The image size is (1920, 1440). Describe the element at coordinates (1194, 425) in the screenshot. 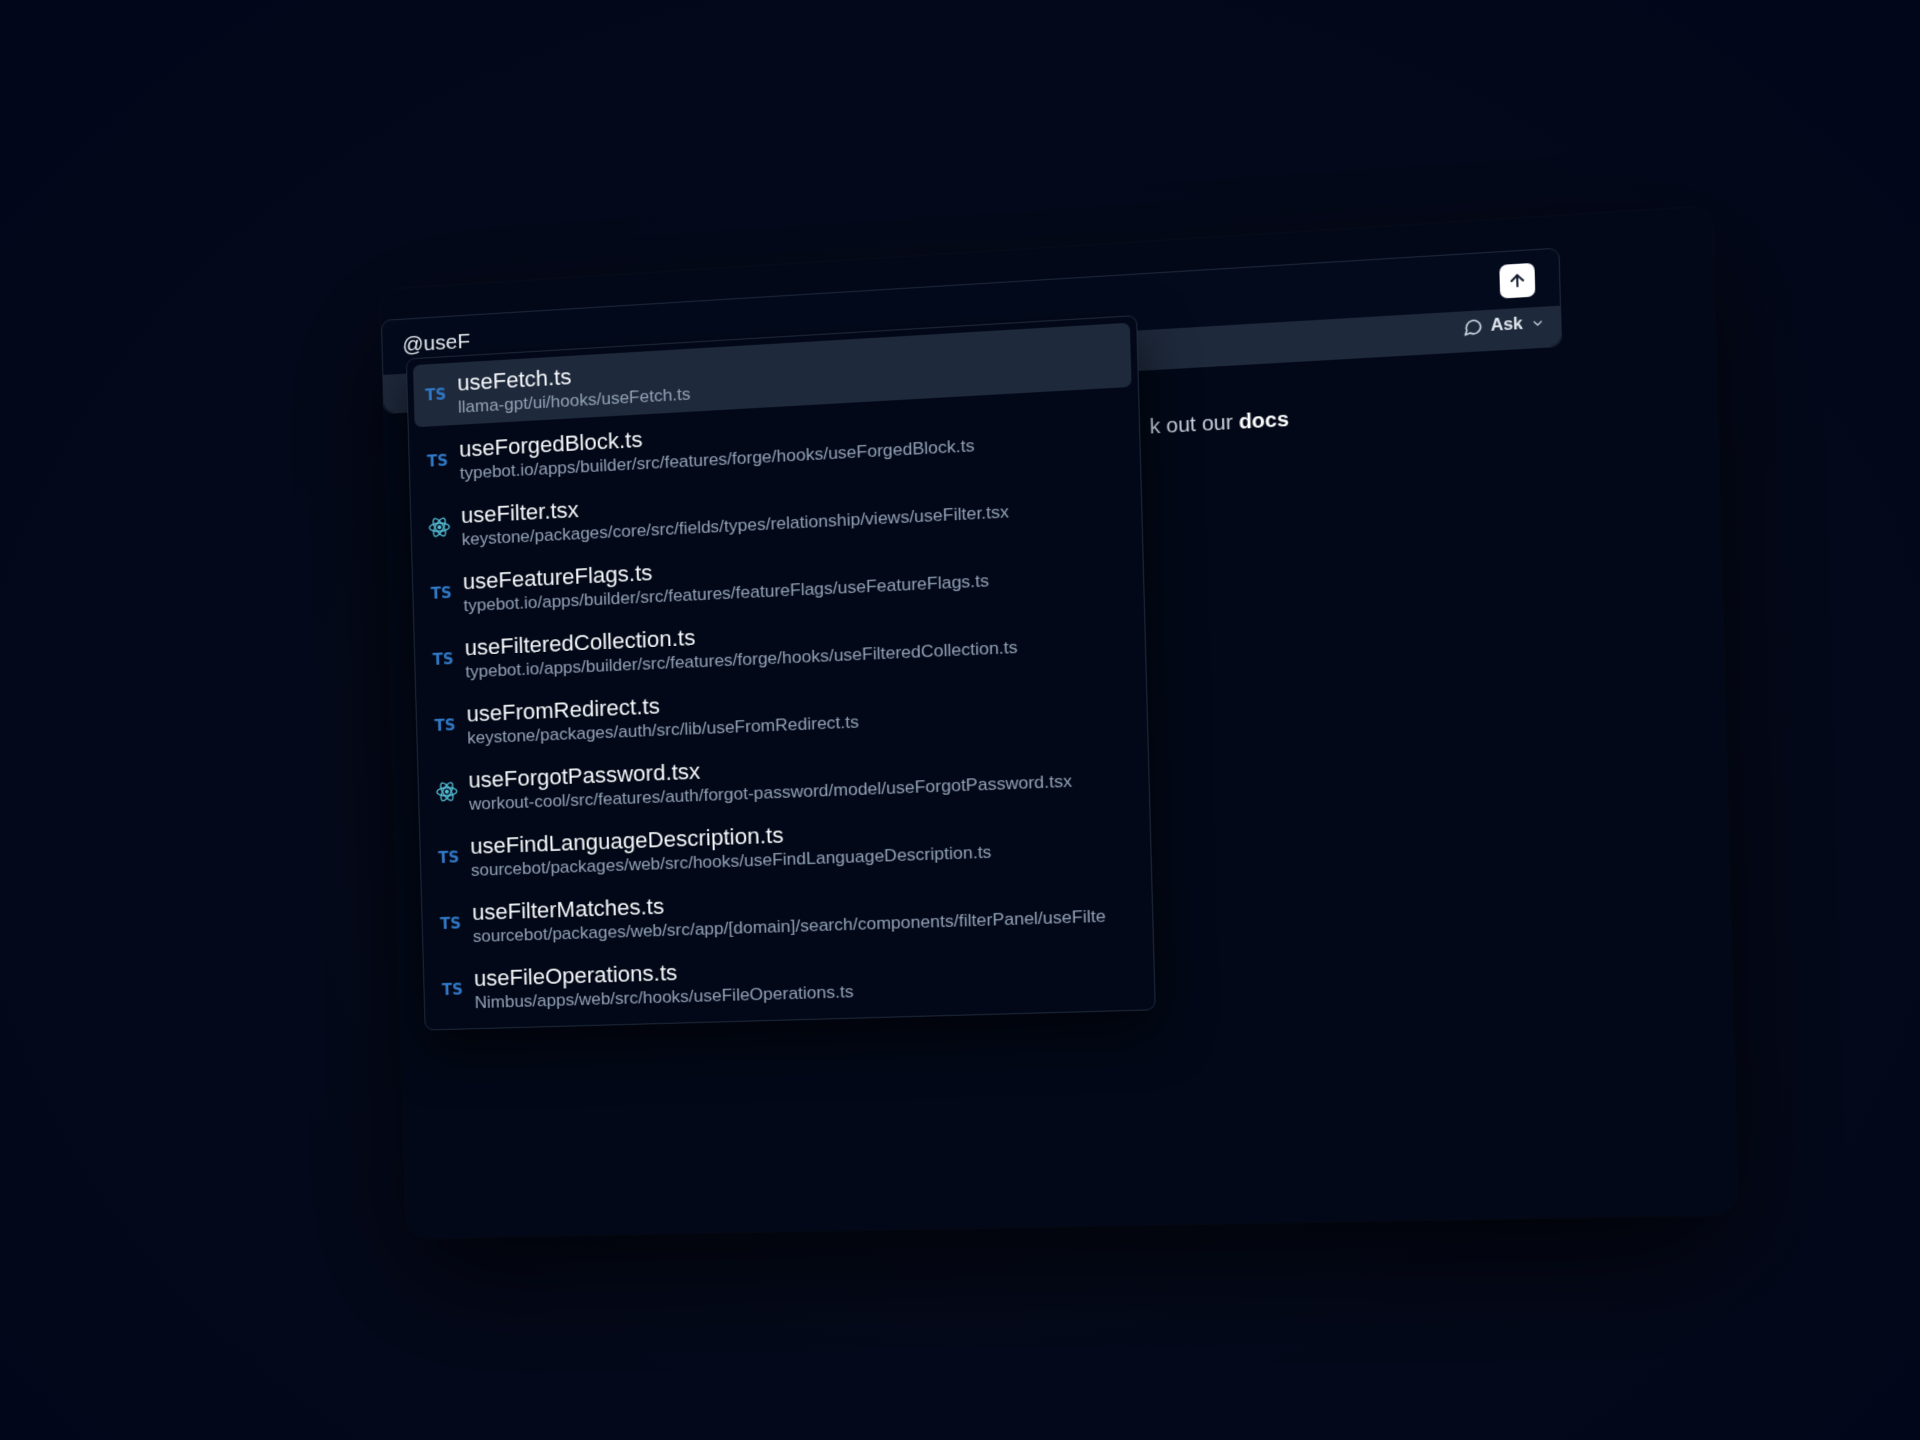

I see `docs-hint-text: k out our` at that location.